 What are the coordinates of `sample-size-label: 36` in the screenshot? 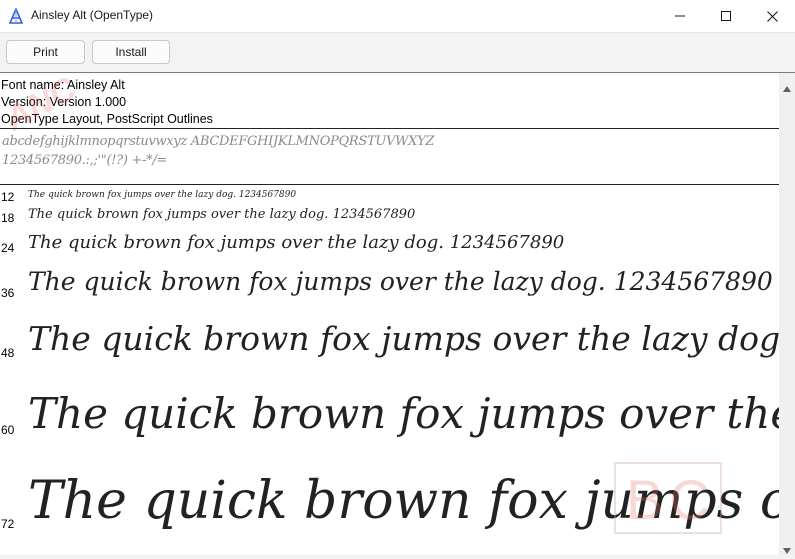 It's located at (8, 293).